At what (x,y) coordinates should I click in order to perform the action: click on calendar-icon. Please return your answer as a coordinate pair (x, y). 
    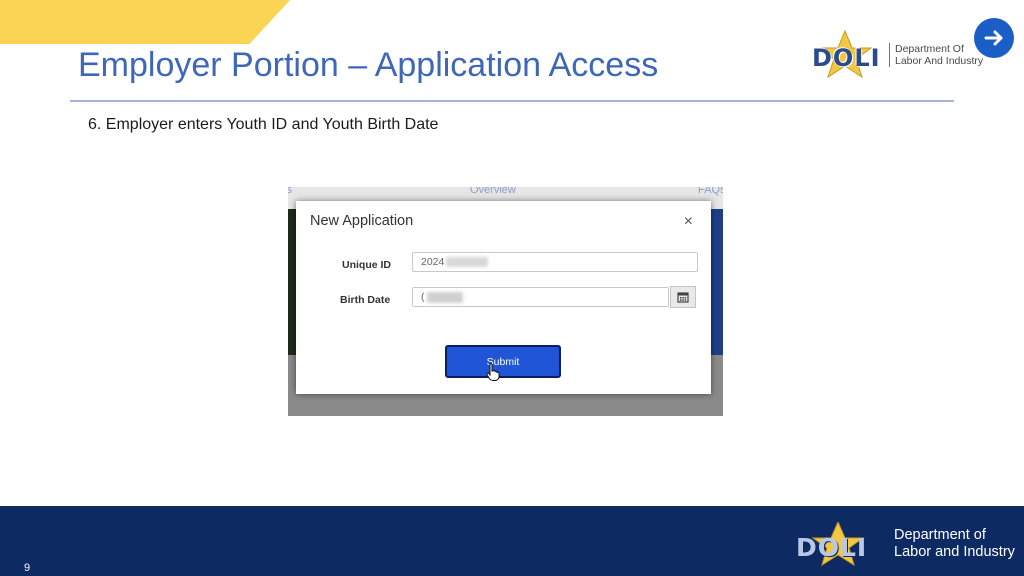
    Looking at the image, I should click on (683, 297).